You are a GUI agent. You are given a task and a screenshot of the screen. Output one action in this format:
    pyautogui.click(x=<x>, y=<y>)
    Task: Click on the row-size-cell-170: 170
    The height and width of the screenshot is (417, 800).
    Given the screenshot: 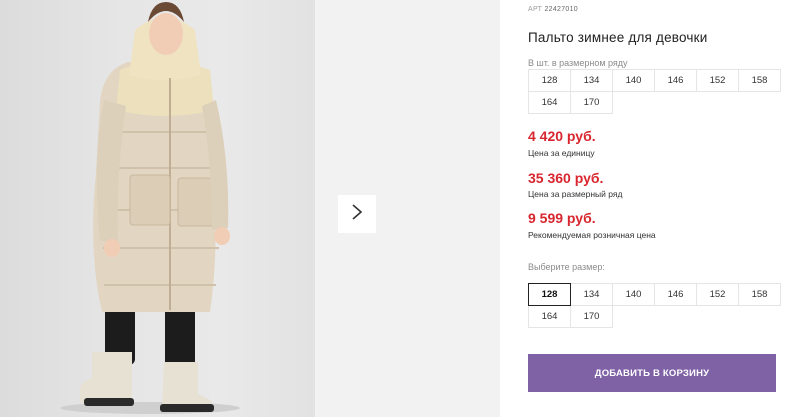 What is the action you would take?
    pyautogui.click(x=591, y=102)
    